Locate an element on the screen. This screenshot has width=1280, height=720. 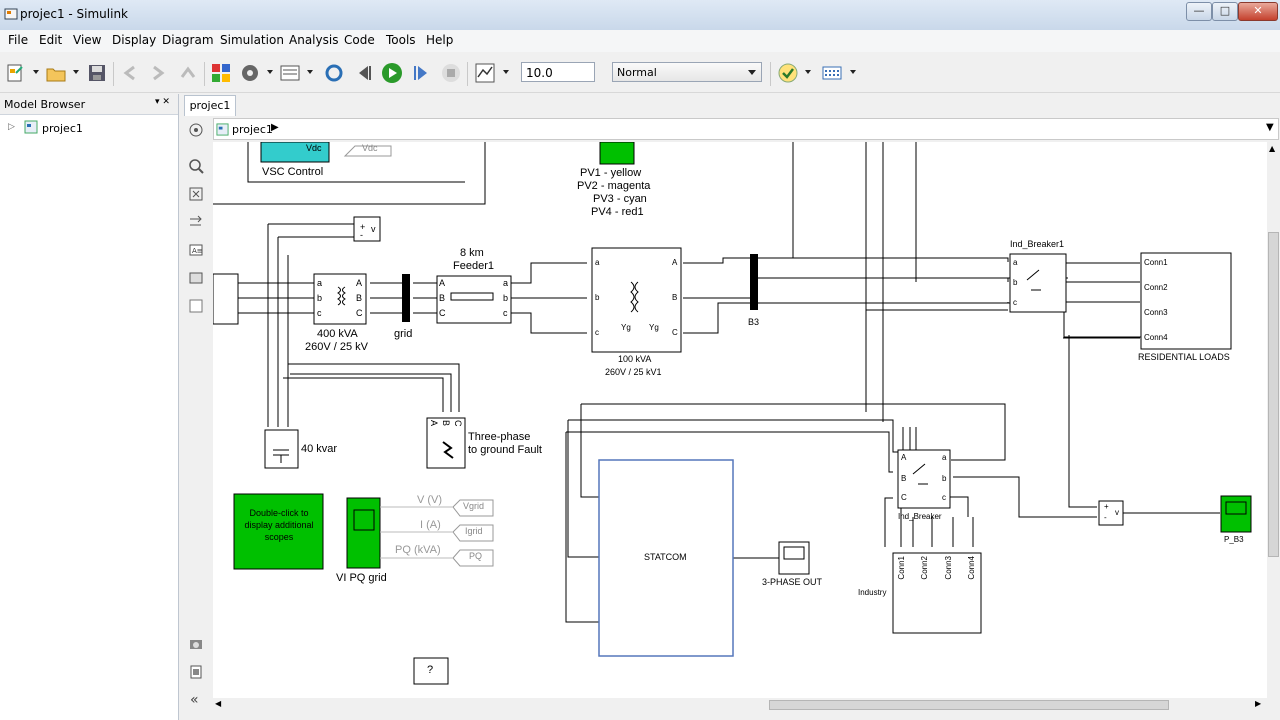
hide-show-browser-icon is located at coordinates (196, 130).